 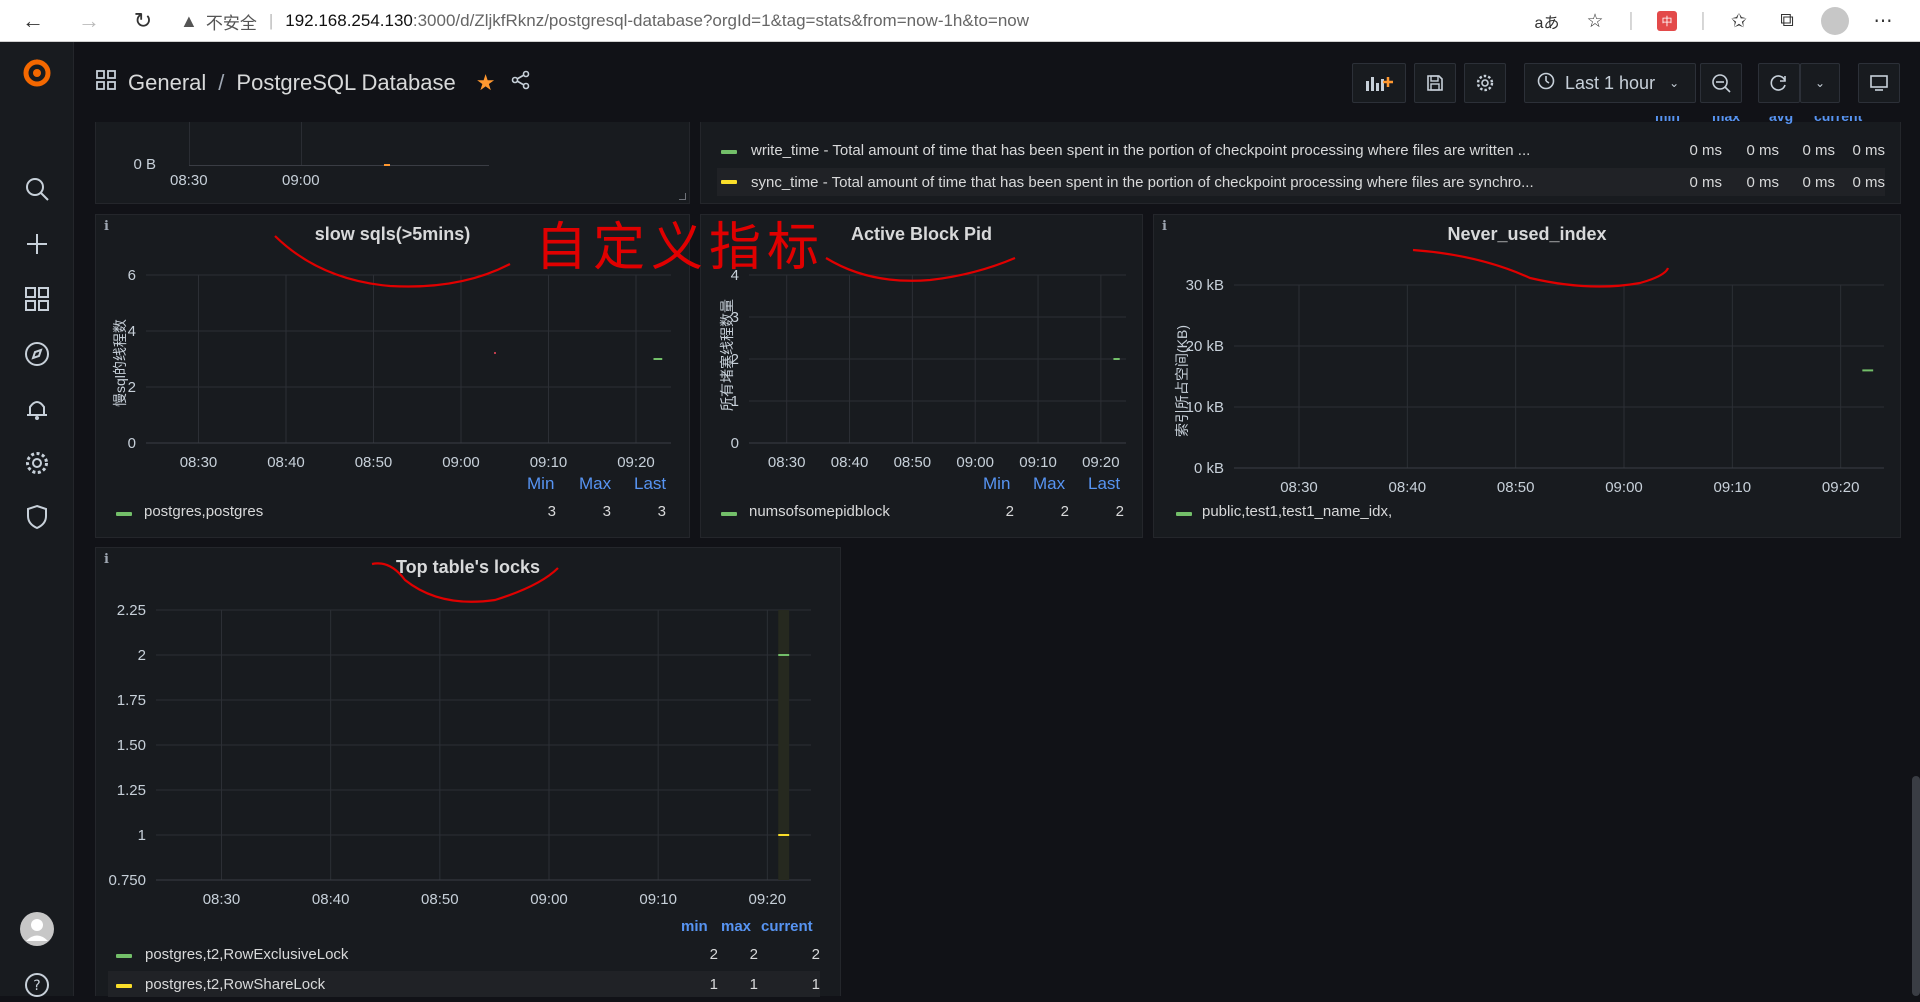 I want to click on y-tick-label: 20 kB, so click(x=1205, y=346).